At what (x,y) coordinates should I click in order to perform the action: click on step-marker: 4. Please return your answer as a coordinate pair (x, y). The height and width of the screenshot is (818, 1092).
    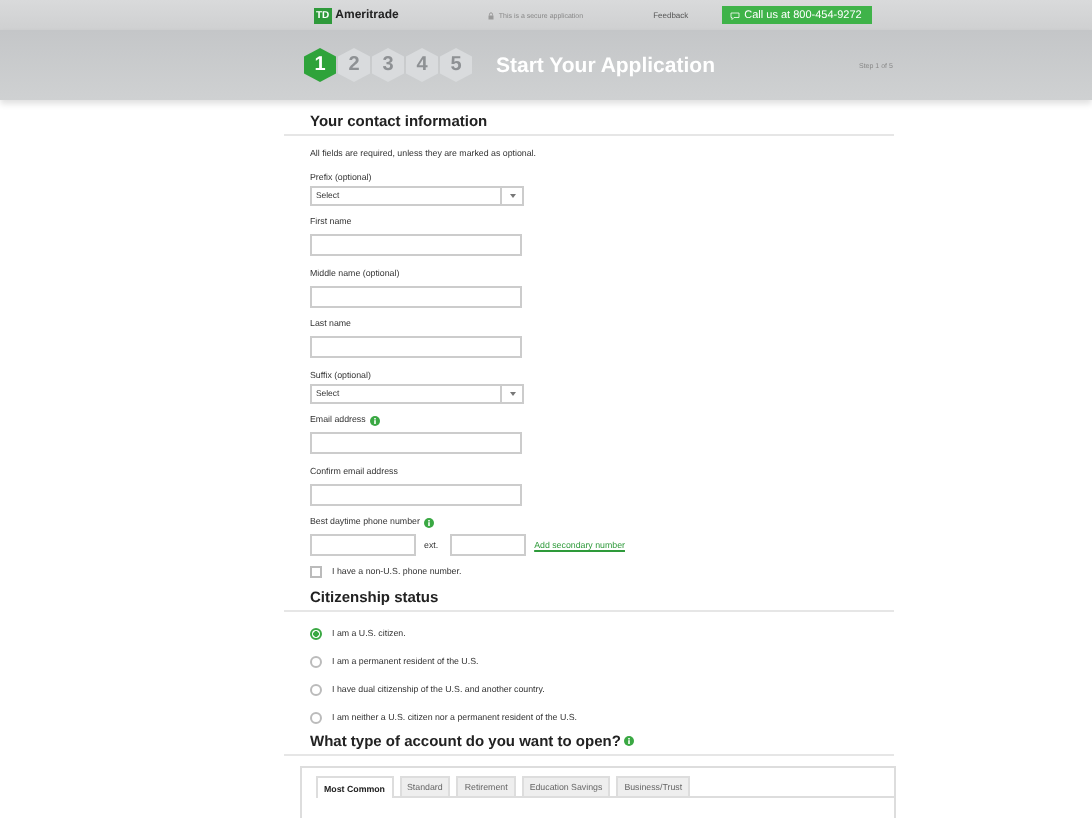
    Looking at the image, I should click on (422, 65).